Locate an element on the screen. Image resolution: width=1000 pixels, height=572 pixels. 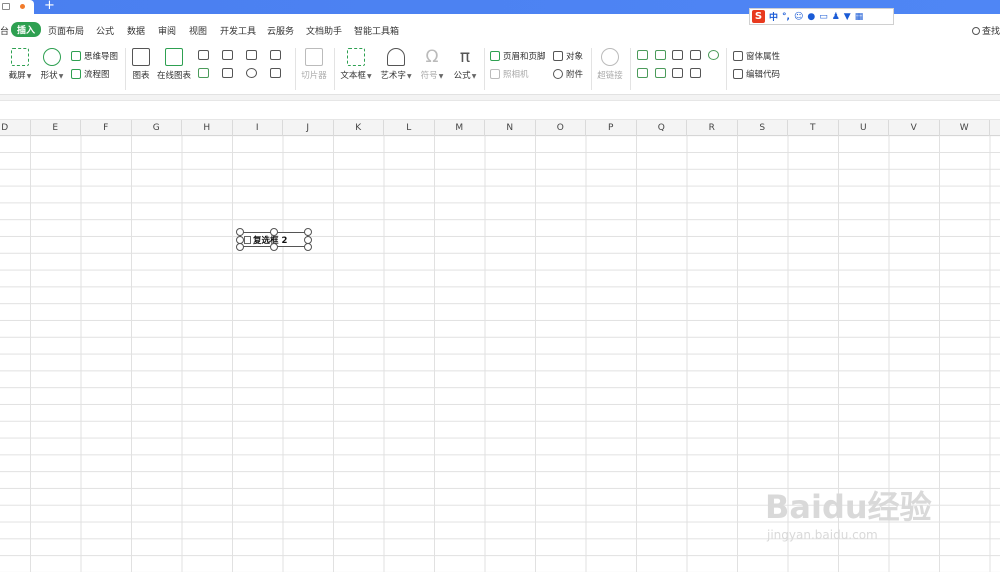
slicer-button: 切片器 is located at coordinates (314, 64).